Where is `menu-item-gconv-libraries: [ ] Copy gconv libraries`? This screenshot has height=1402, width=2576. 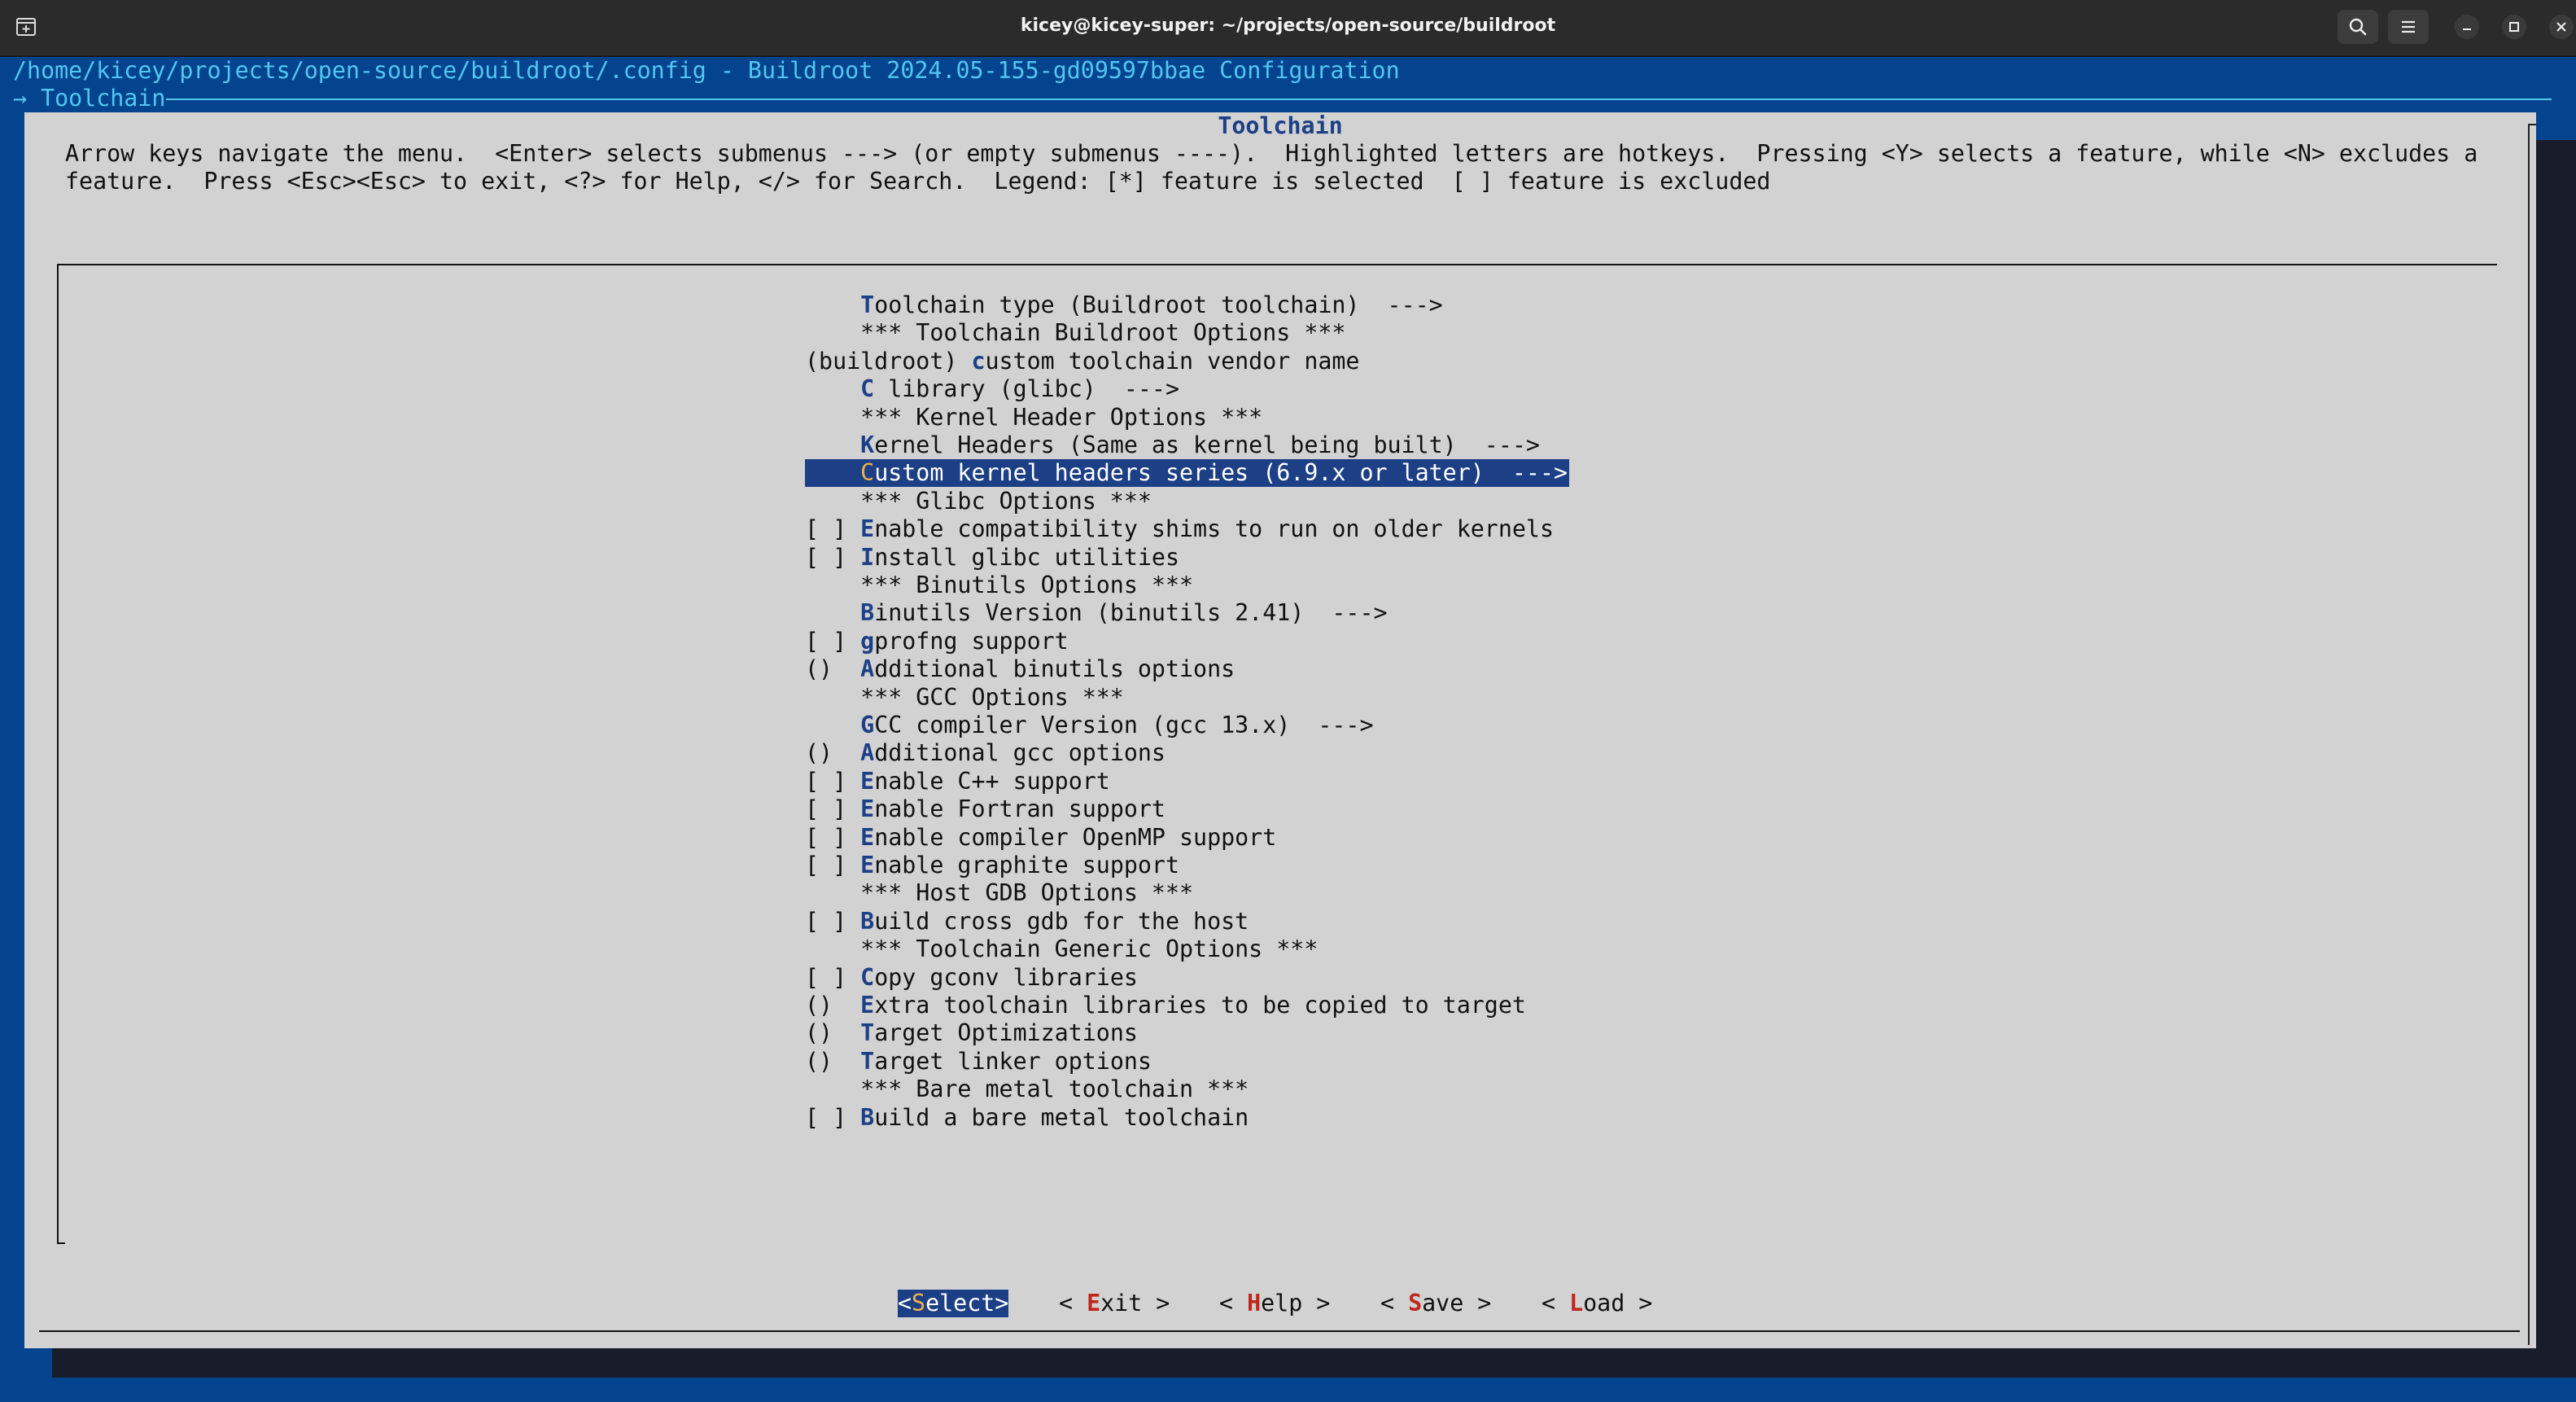
menu-item-gconv-libraries: [ ] Copy gconv libraries is located at coordinates (971, 978).